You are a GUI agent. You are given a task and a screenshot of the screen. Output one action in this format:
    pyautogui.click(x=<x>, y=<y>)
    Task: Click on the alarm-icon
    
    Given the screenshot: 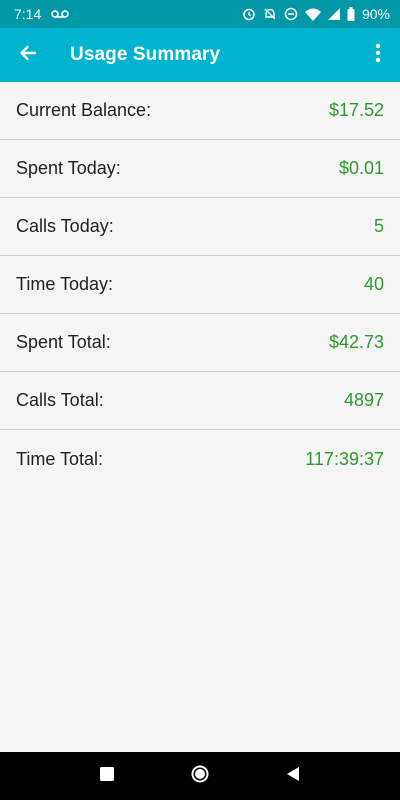 What is the action you would take?
    pyautogui.click(x=249, y=14)
    